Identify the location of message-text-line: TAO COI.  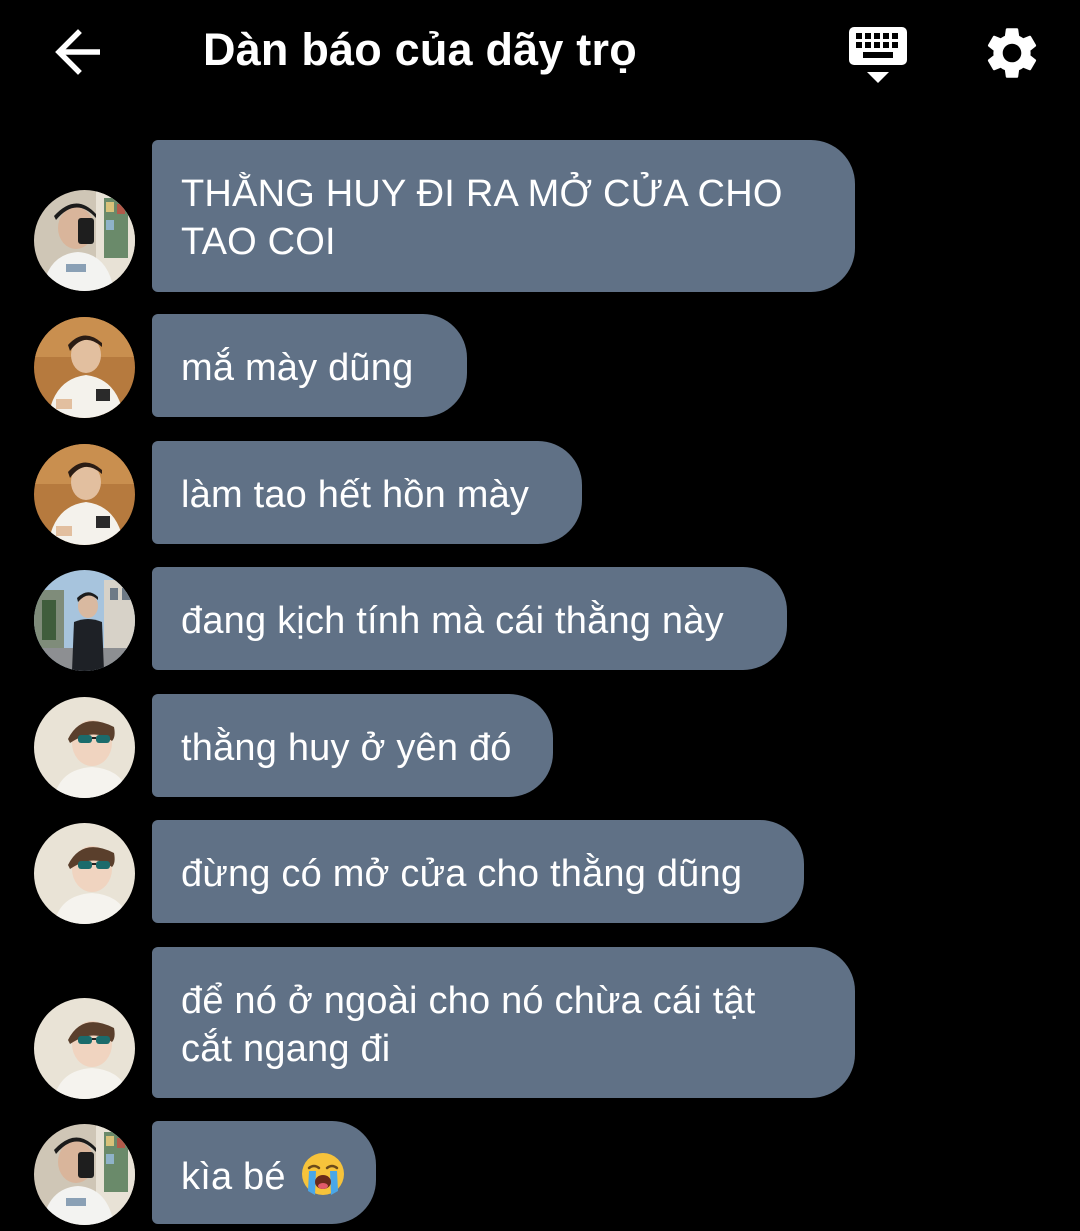
(258, 242).